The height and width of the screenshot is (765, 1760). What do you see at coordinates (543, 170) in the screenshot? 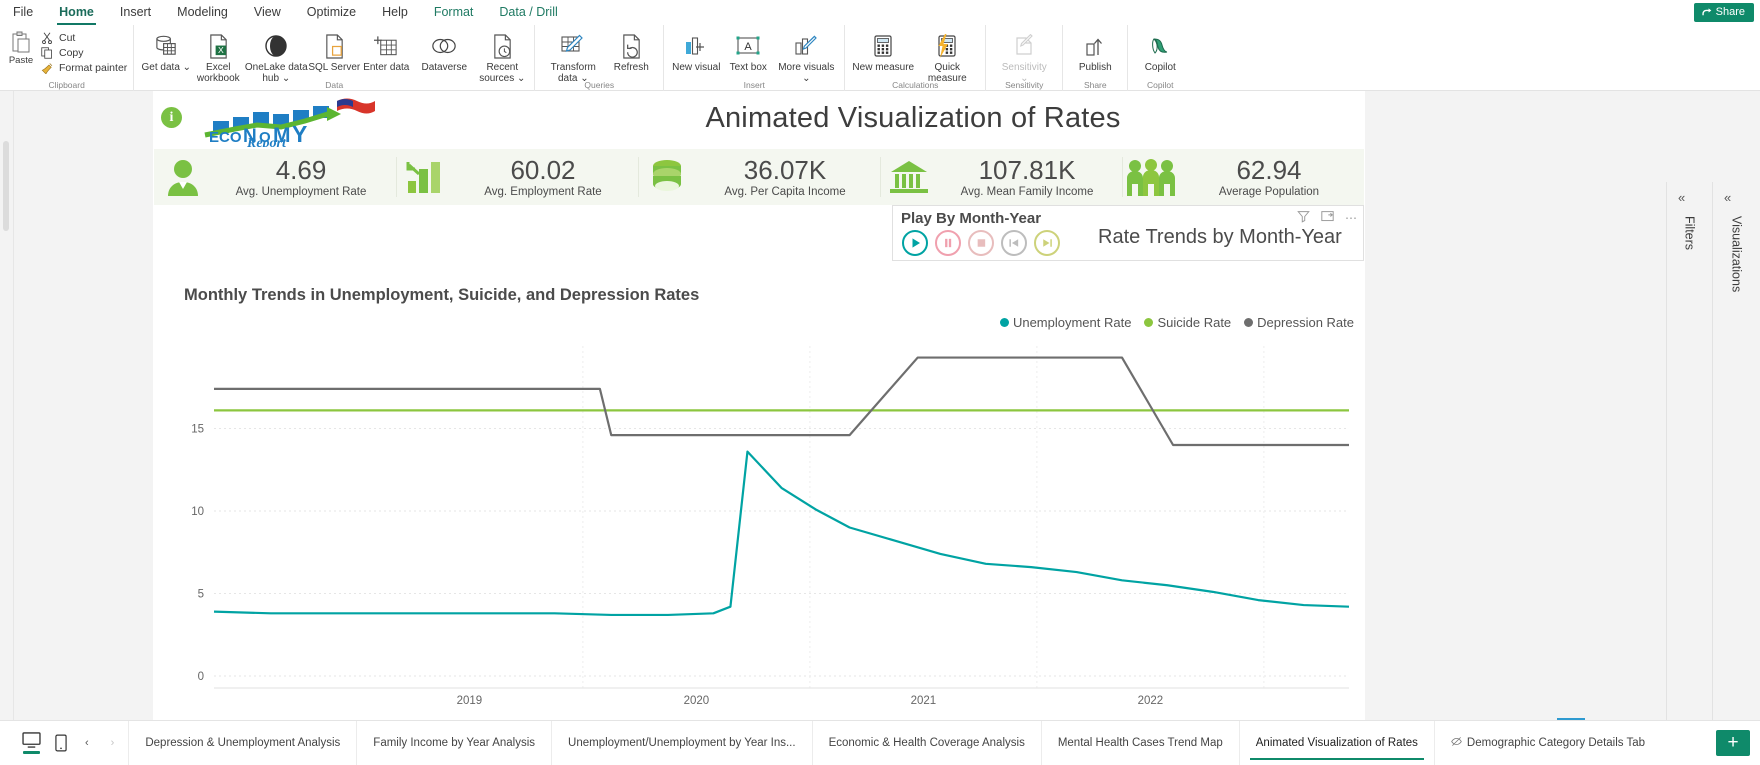
I see `kpi-value: 60.02` at bounding box center [543, 170].